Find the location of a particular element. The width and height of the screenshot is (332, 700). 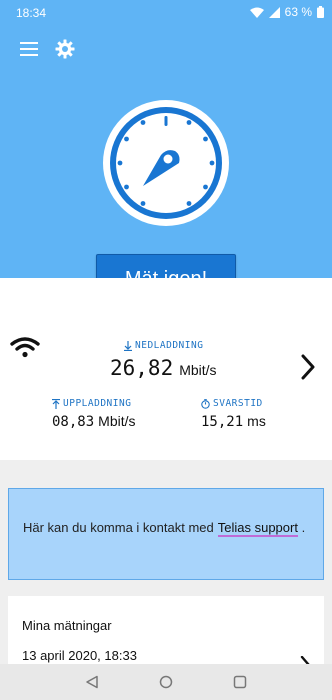

chevron-right-icon is located at coordinates (308, 369).